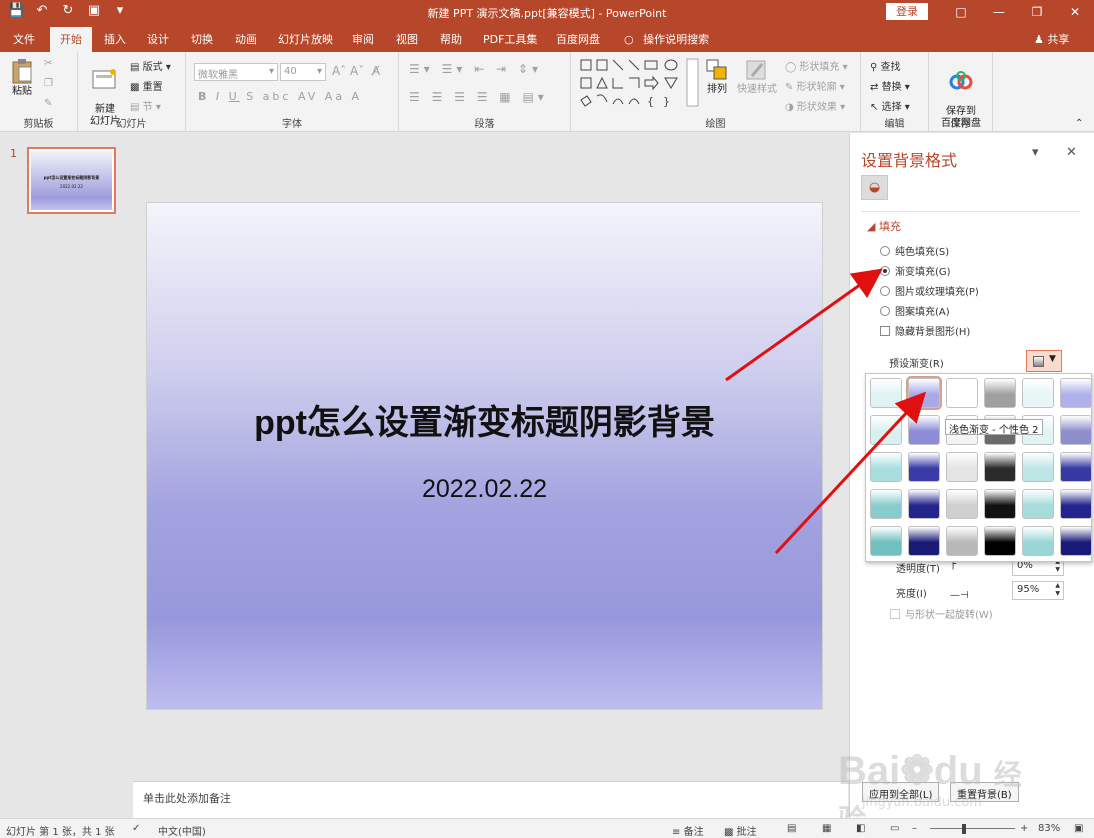 This screenshot has width=1094, height=838. Describe the element at coordinates (894, 828) in the screenshot. I see `slideshow-icon: ▭` at that location.